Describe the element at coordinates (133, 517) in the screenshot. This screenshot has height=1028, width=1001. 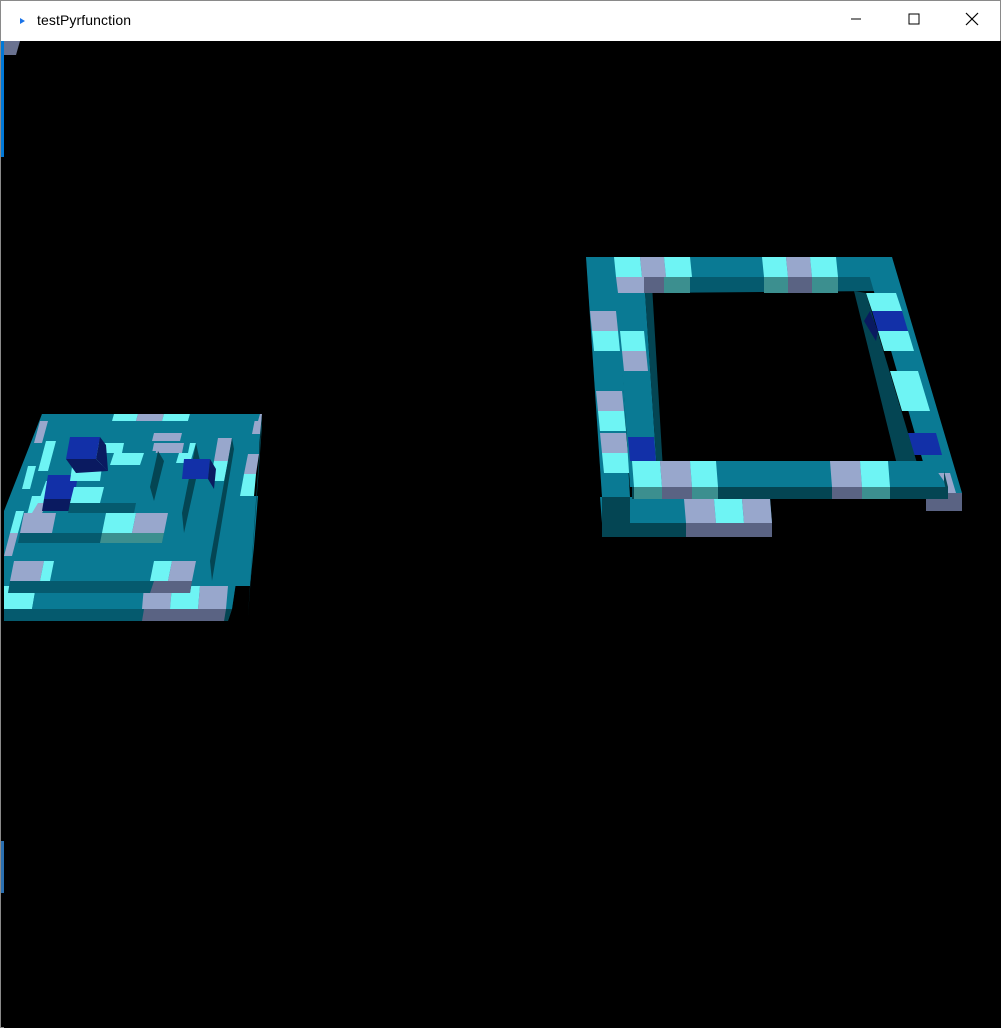
I see `stepped-pyramid` at that location.